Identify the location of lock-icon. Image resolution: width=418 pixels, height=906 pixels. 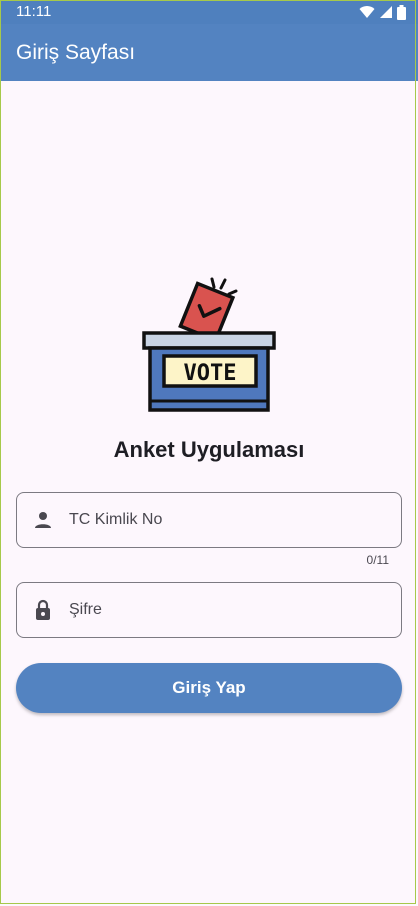
(43, 609).